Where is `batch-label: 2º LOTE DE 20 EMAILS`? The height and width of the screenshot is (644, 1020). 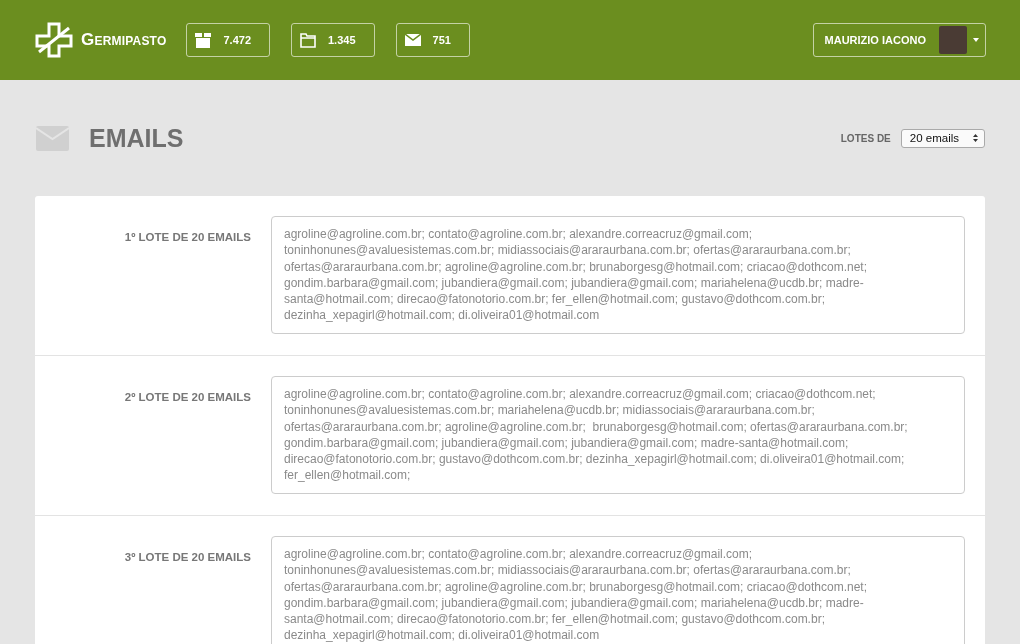
batch-label: 2º LOTE DE 20 EMAILS is located at coordinates (187, 396).